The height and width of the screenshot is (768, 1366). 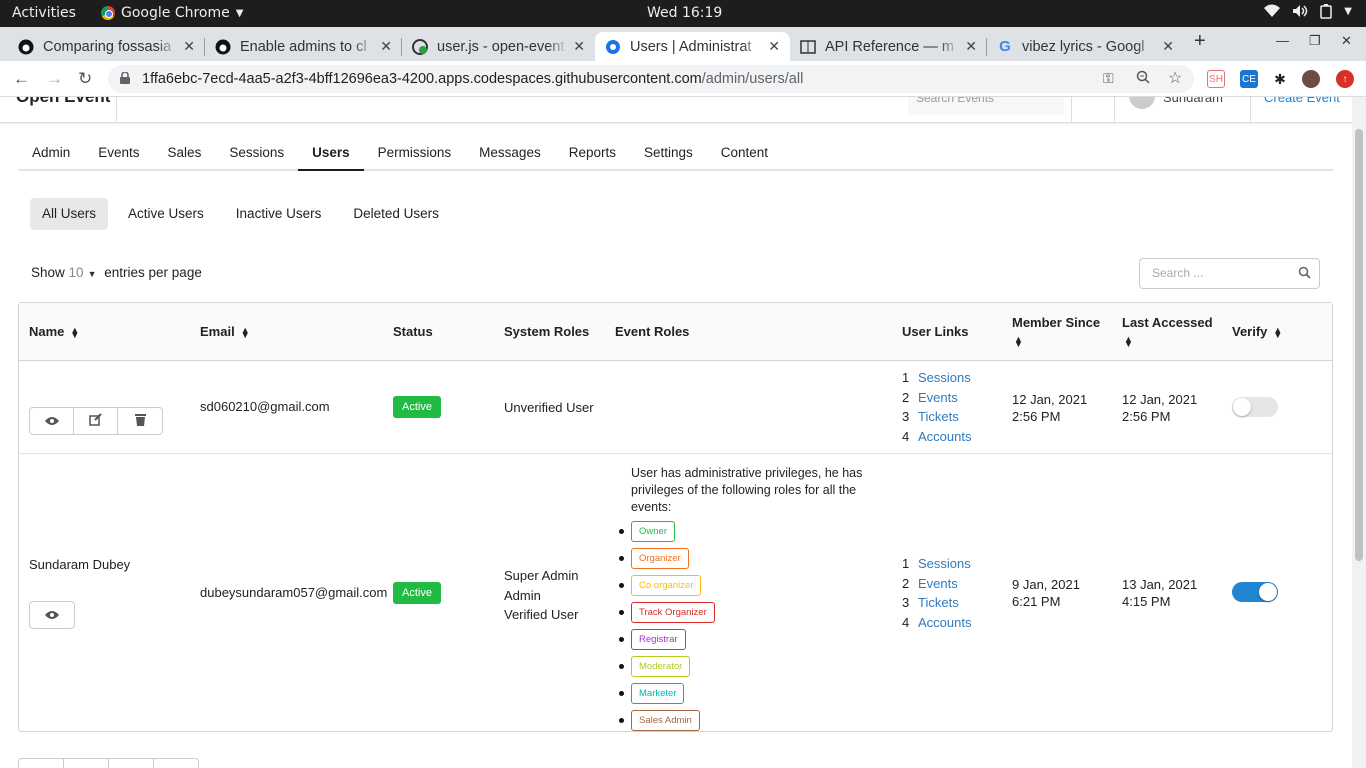 I want to click on browser-tab: G vibez lyrics - Googl ✕, so click(x=1085, y=46).